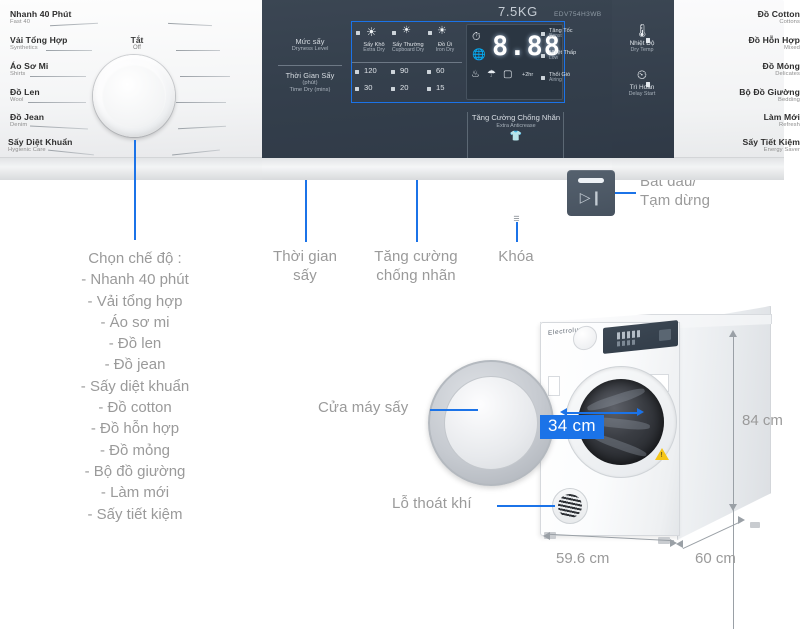 This screenshot has height=629, width=800. Describe the element at coordinates (135, 280) in the screenshot. I see `mode-list-item: - Nhanh 40 phút` at that location.